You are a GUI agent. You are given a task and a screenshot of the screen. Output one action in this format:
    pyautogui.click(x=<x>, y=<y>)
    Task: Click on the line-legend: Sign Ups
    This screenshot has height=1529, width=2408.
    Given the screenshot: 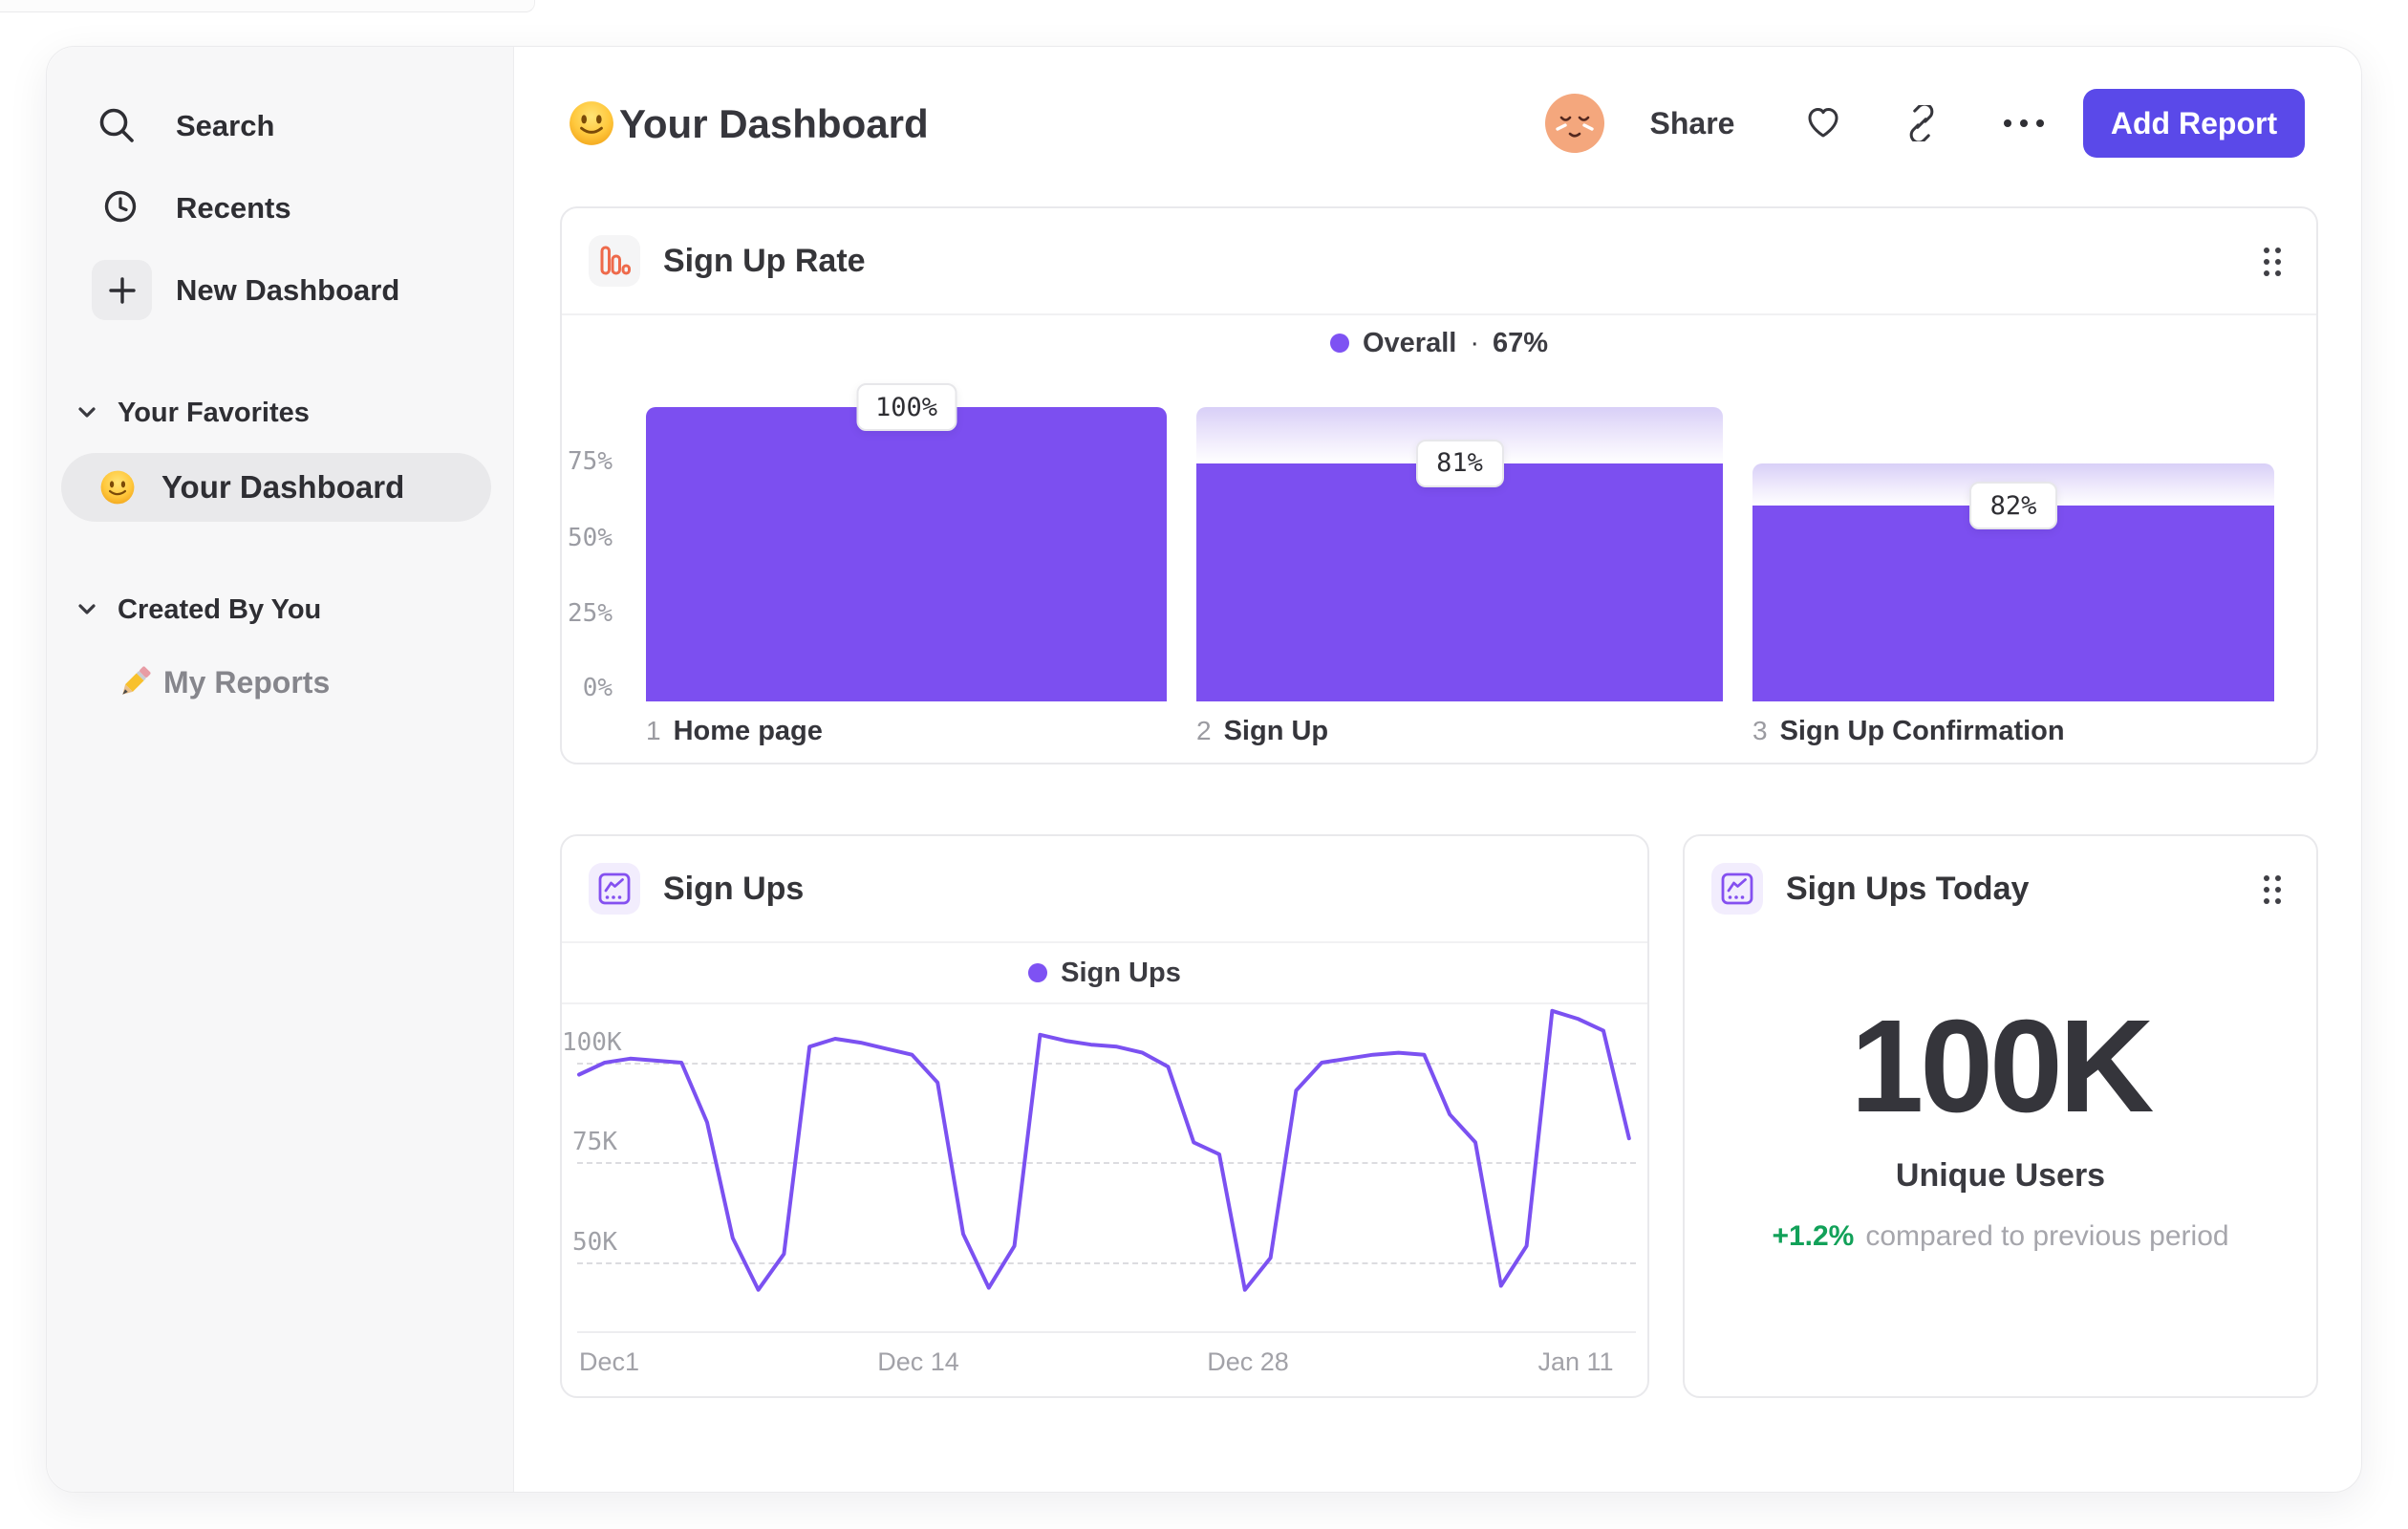 What is the action you would take?
    pyautogui.click(x=1105, y=973)
    